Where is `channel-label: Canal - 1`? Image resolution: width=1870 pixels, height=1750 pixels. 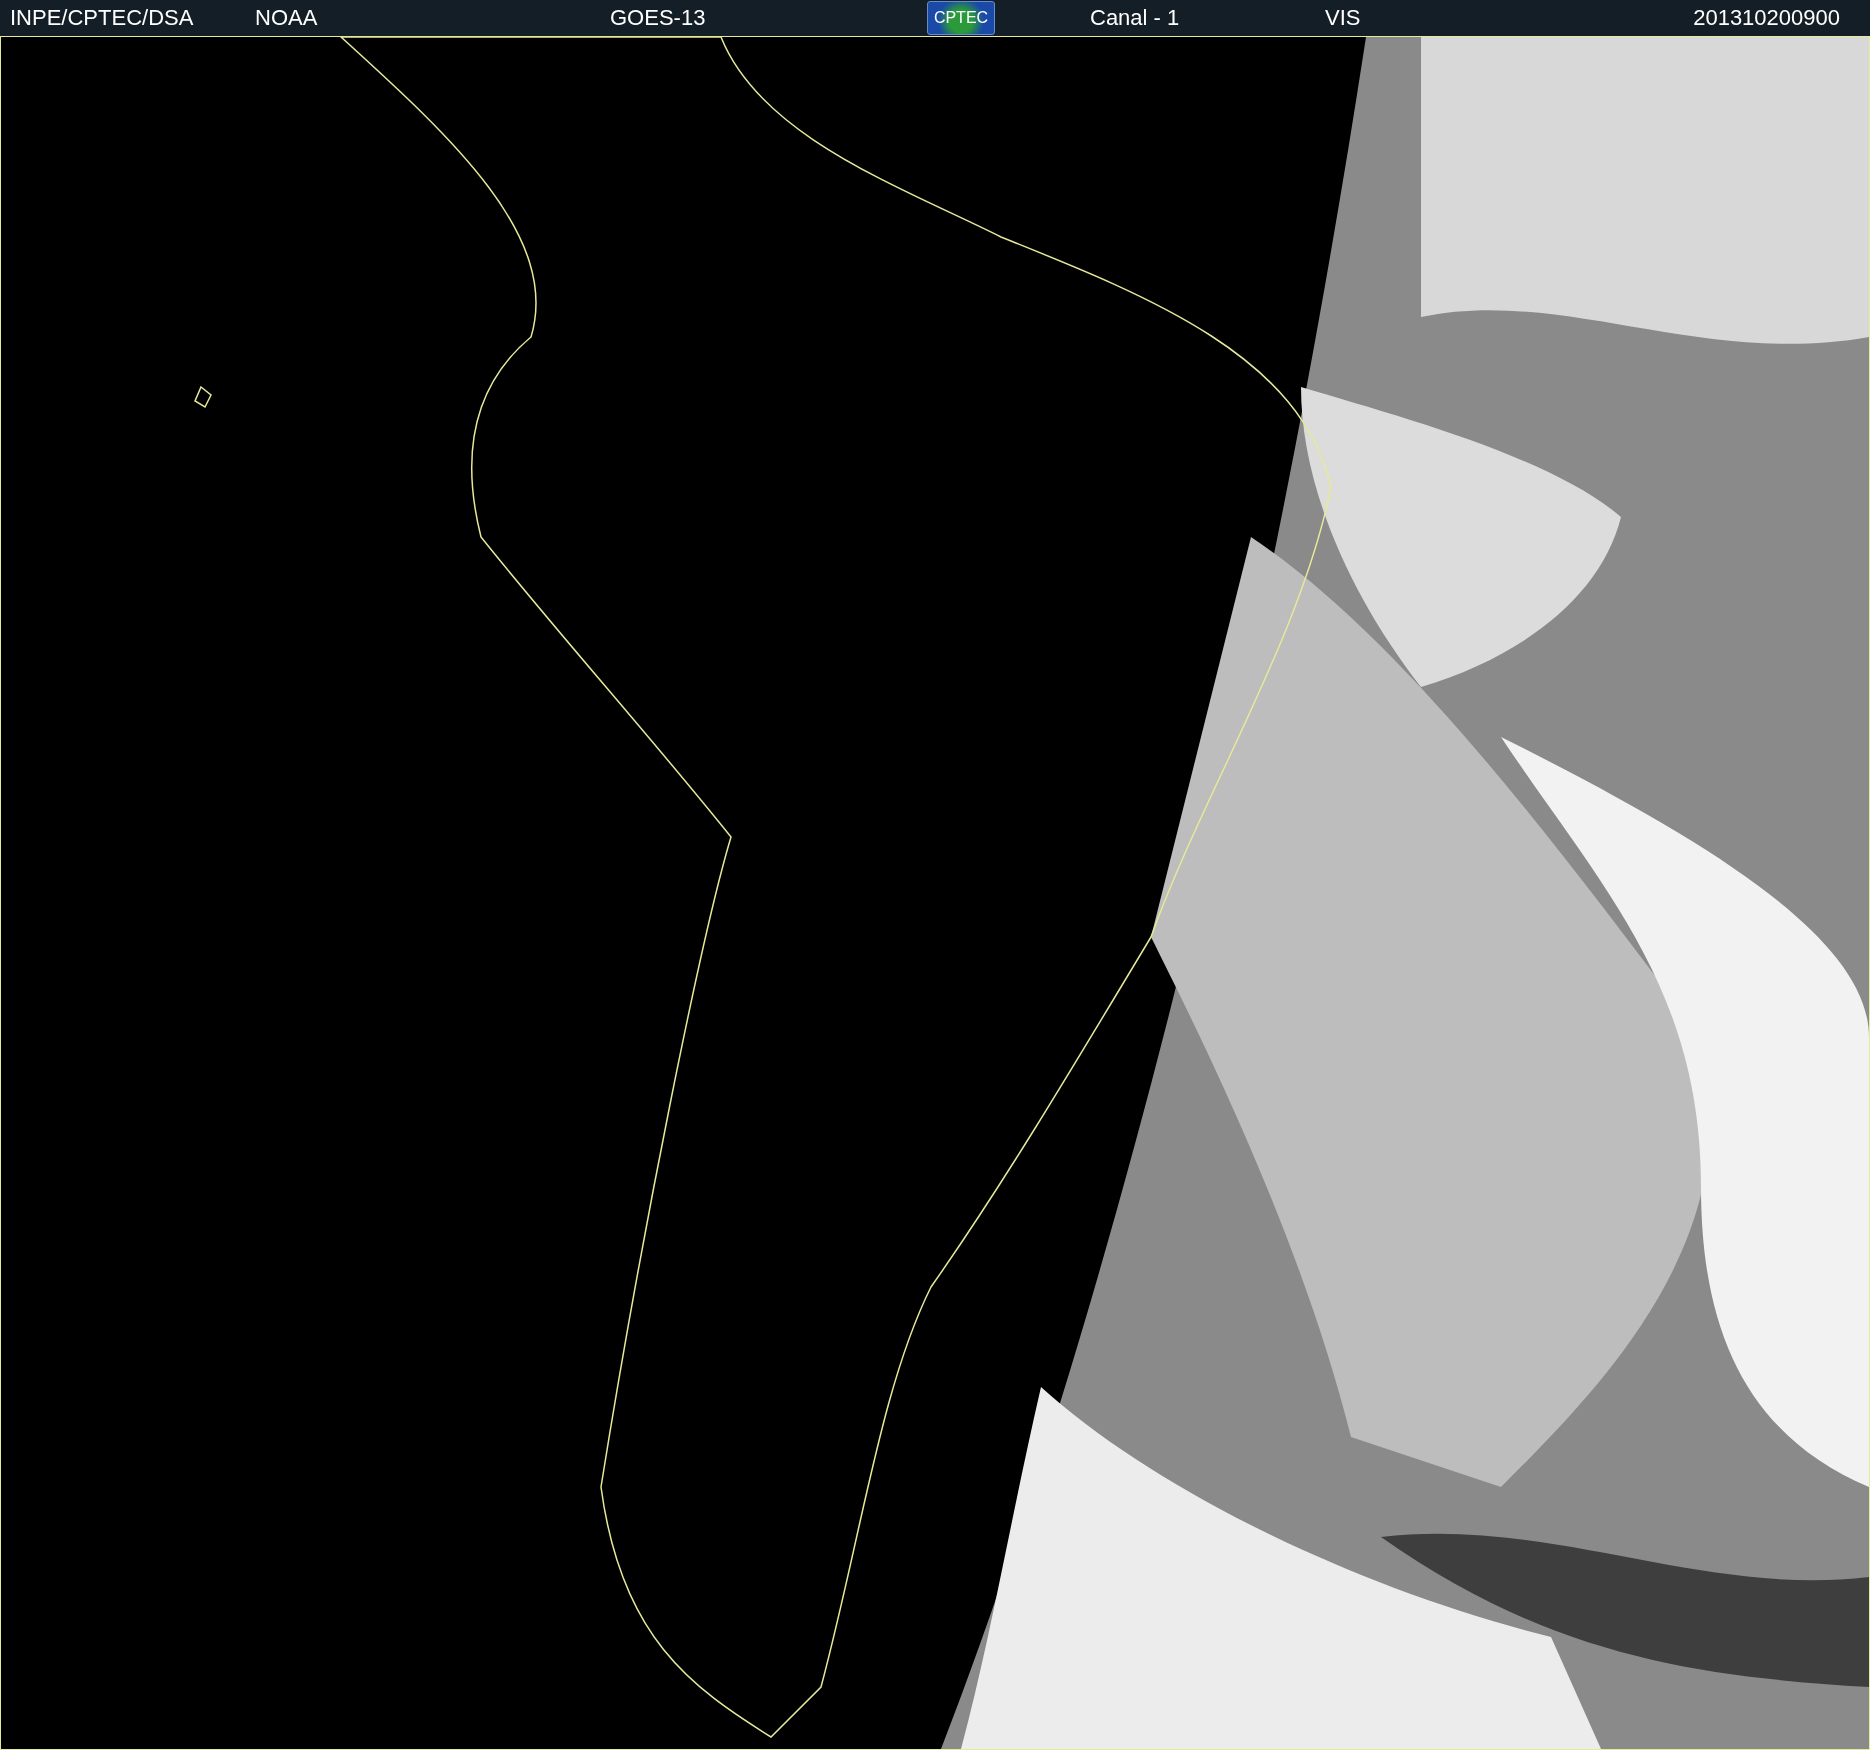
channel-label: Canal - 1 is located at coordinates (1135, 18).